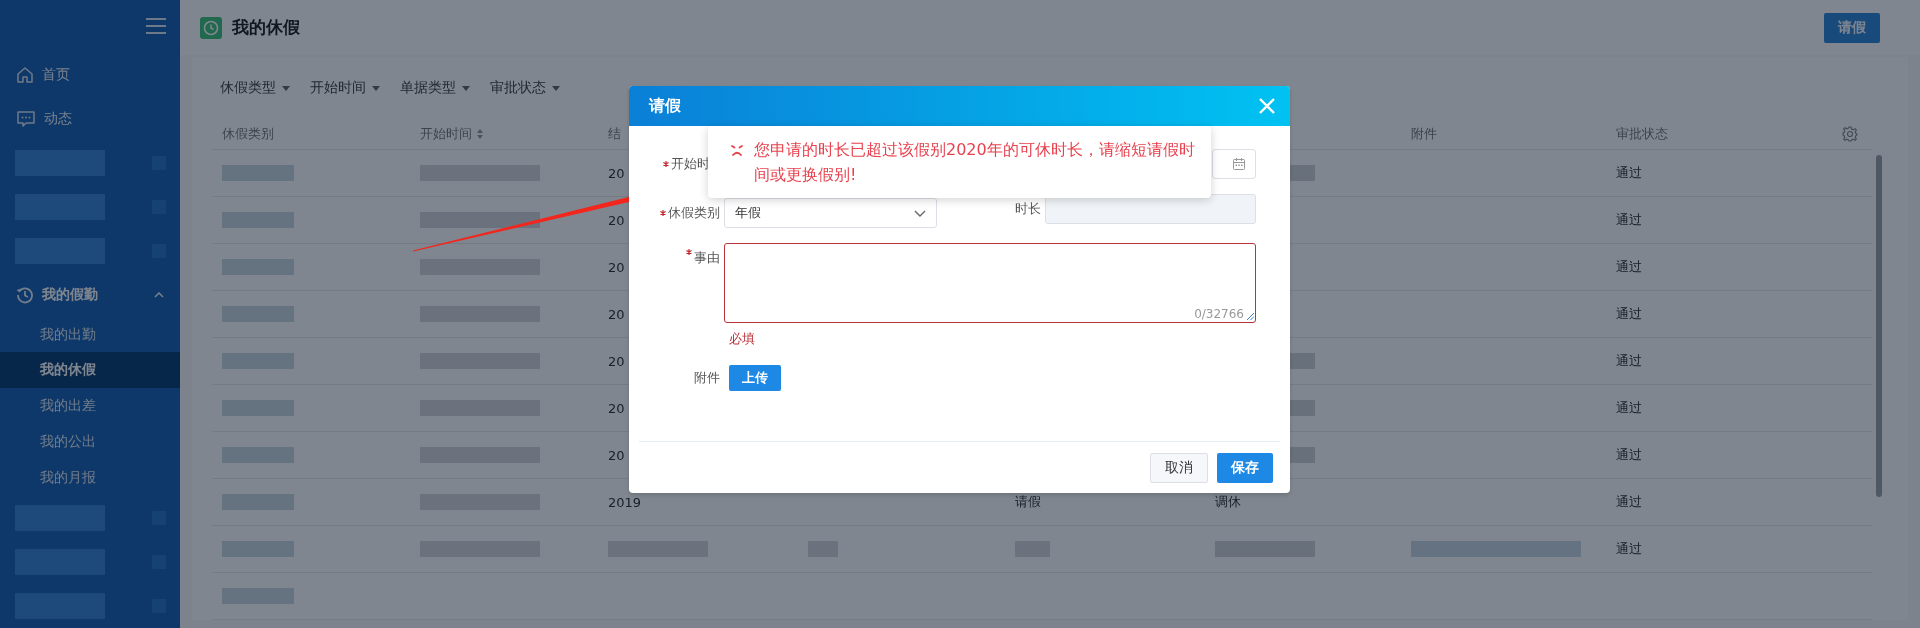  Describe the element at coordinates (211, 27) in the screenshot. I see `clock-logo-icon` at that location.